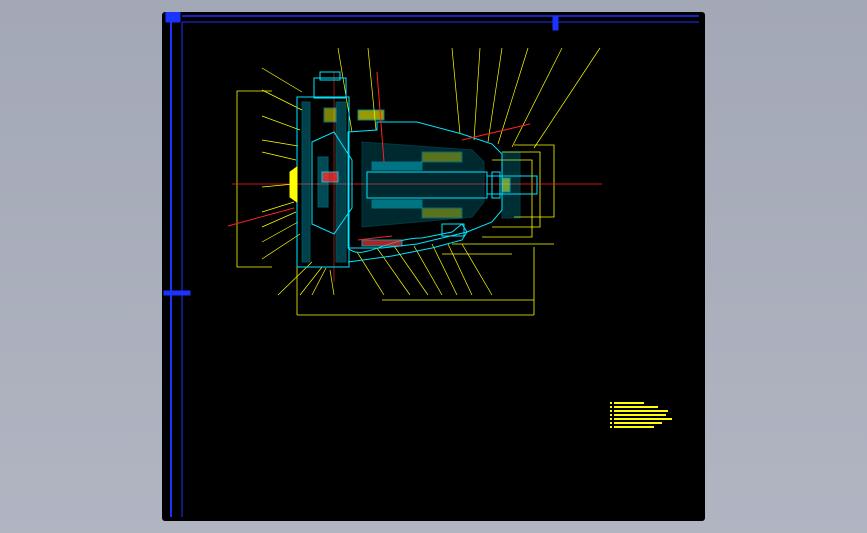 The image size is (867, 533). Describe the element at coordinates (173, 17) in the screenshot. I see `frame-corner-marker` at that location.